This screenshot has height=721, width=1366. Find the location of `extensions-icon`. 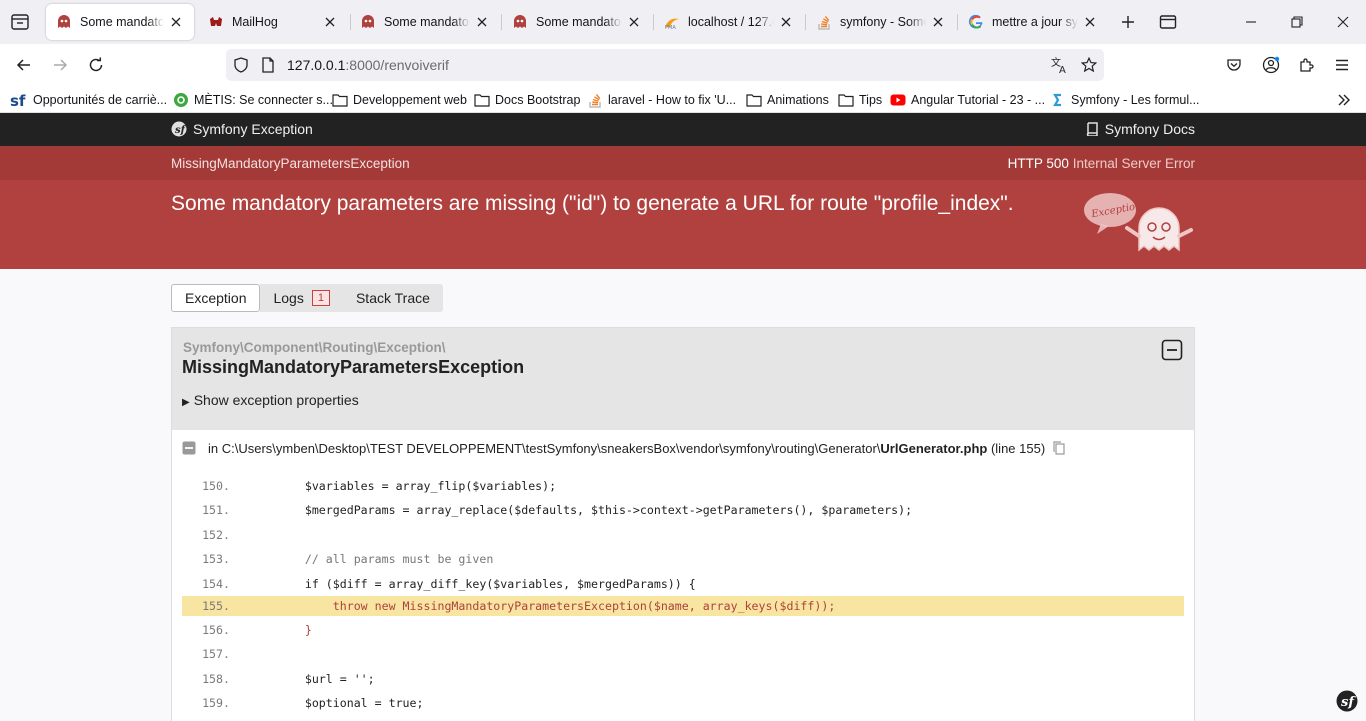

extensions-icon is located at coordinates (1306, 65).